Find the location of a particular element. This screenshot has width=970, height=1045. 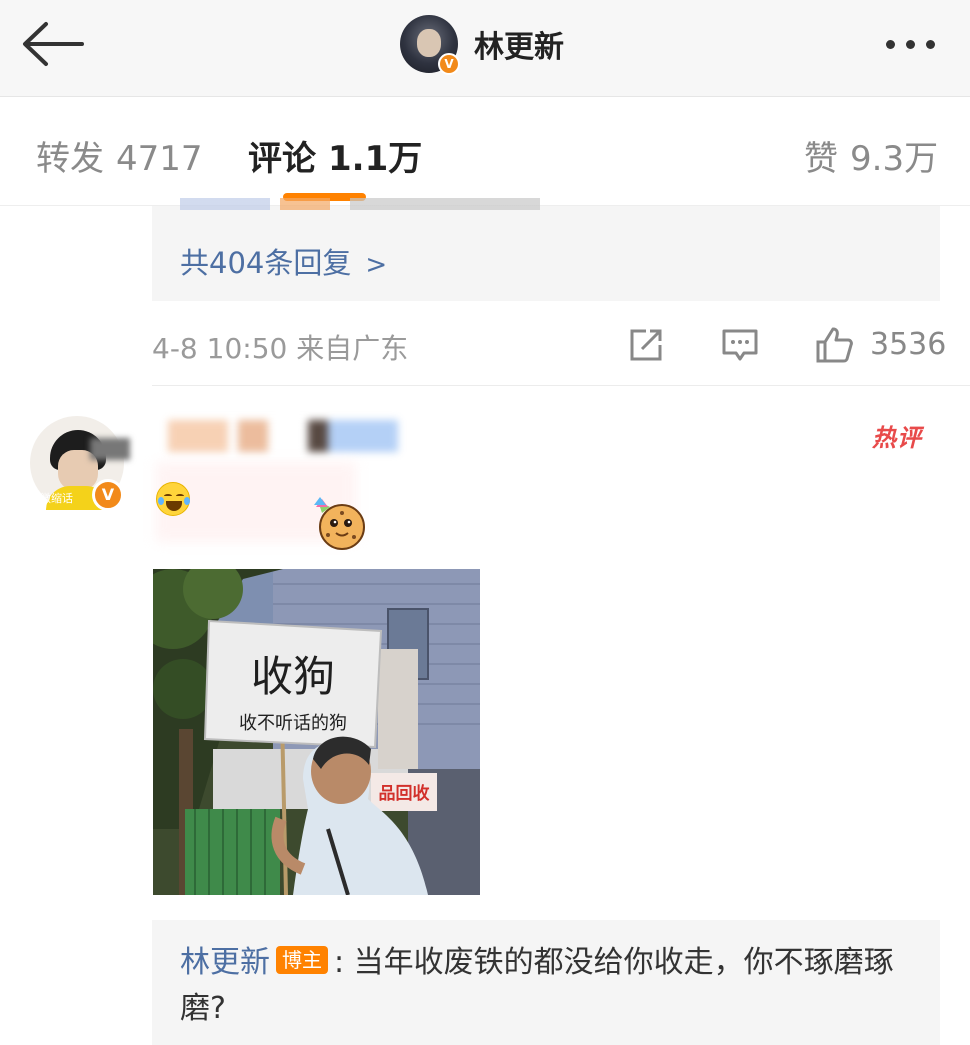

back-arrow-icon is located at coordinates (53, 44).